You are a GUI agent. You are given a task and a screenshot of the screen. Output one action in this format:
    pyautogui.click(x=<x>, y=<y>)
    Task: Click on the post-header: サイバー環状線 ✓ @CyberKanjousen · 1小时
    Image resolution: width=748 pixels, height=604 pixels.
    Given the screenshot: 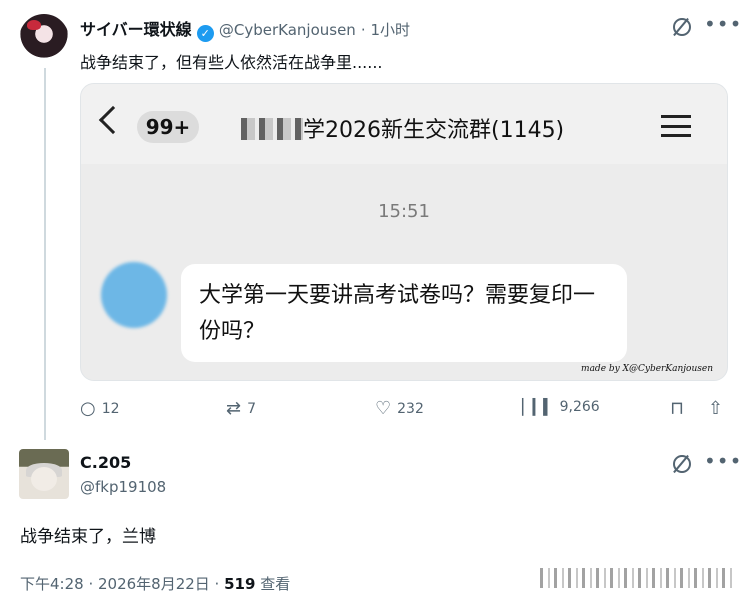 What is the action you would take?
    pyautogui.click(x=245, y=29)
    